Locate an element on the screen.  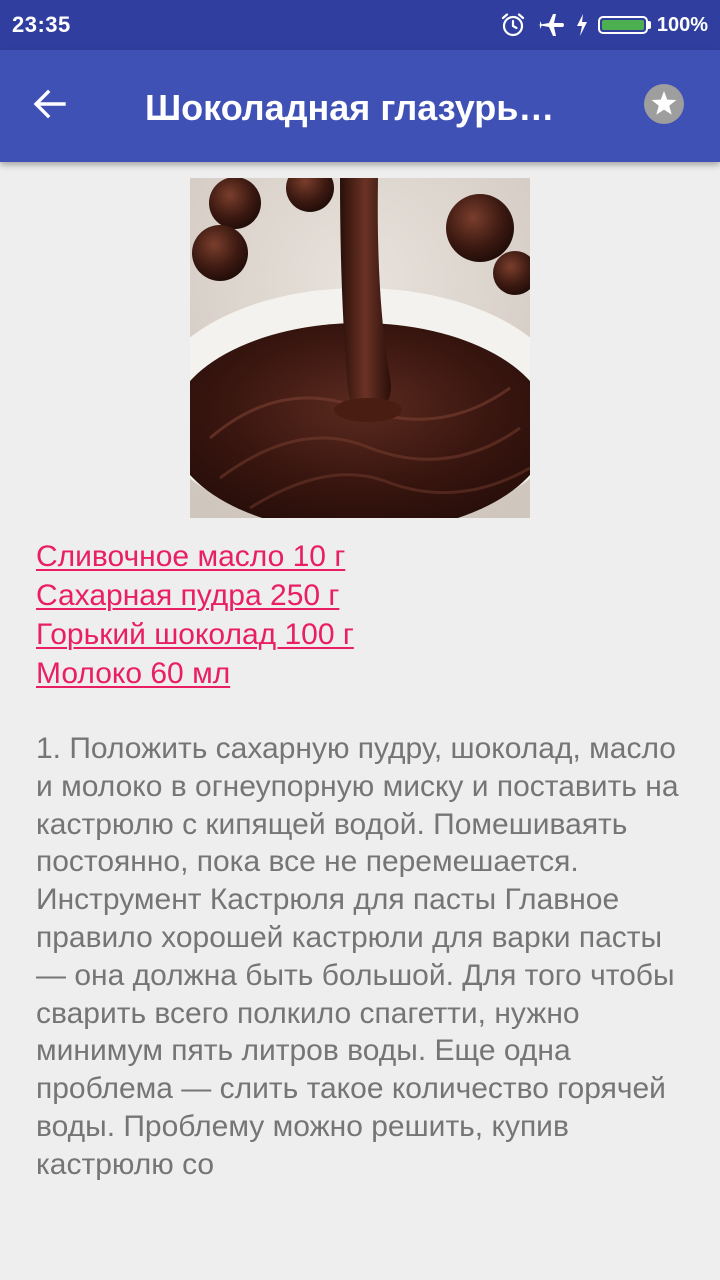
ingredient-link: Сливочное масло 10 г is located at coordinates (366, 556).